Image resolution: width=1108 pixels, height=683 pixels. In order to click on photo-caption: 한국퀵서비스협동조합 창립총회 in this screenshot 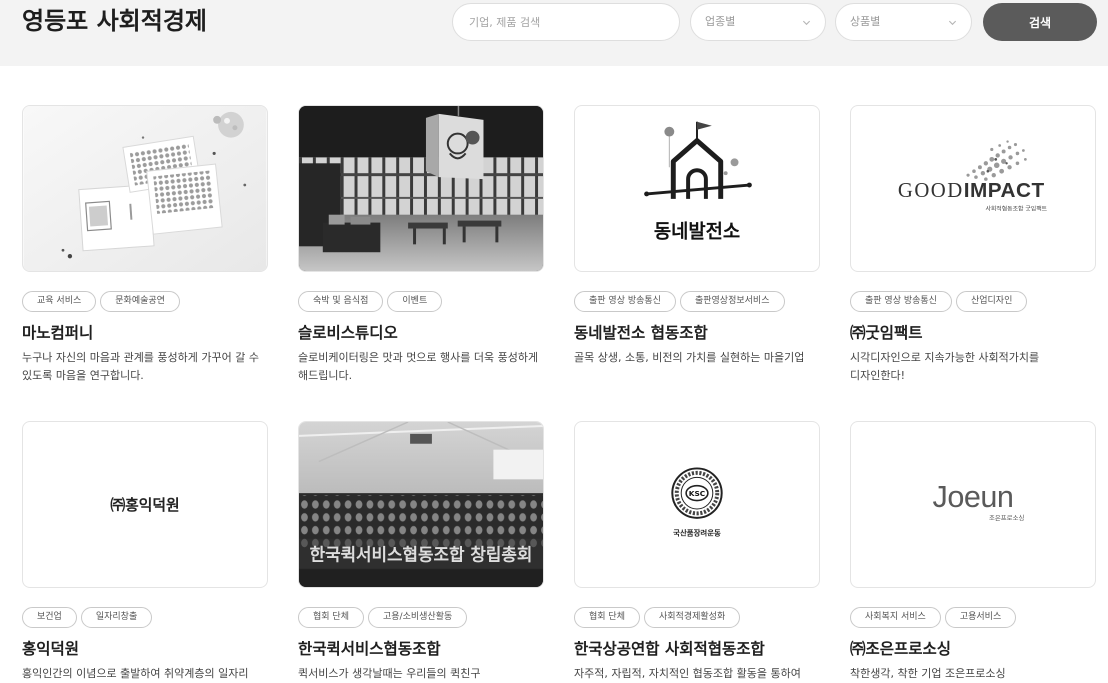, I will do `click(421, 554)`.